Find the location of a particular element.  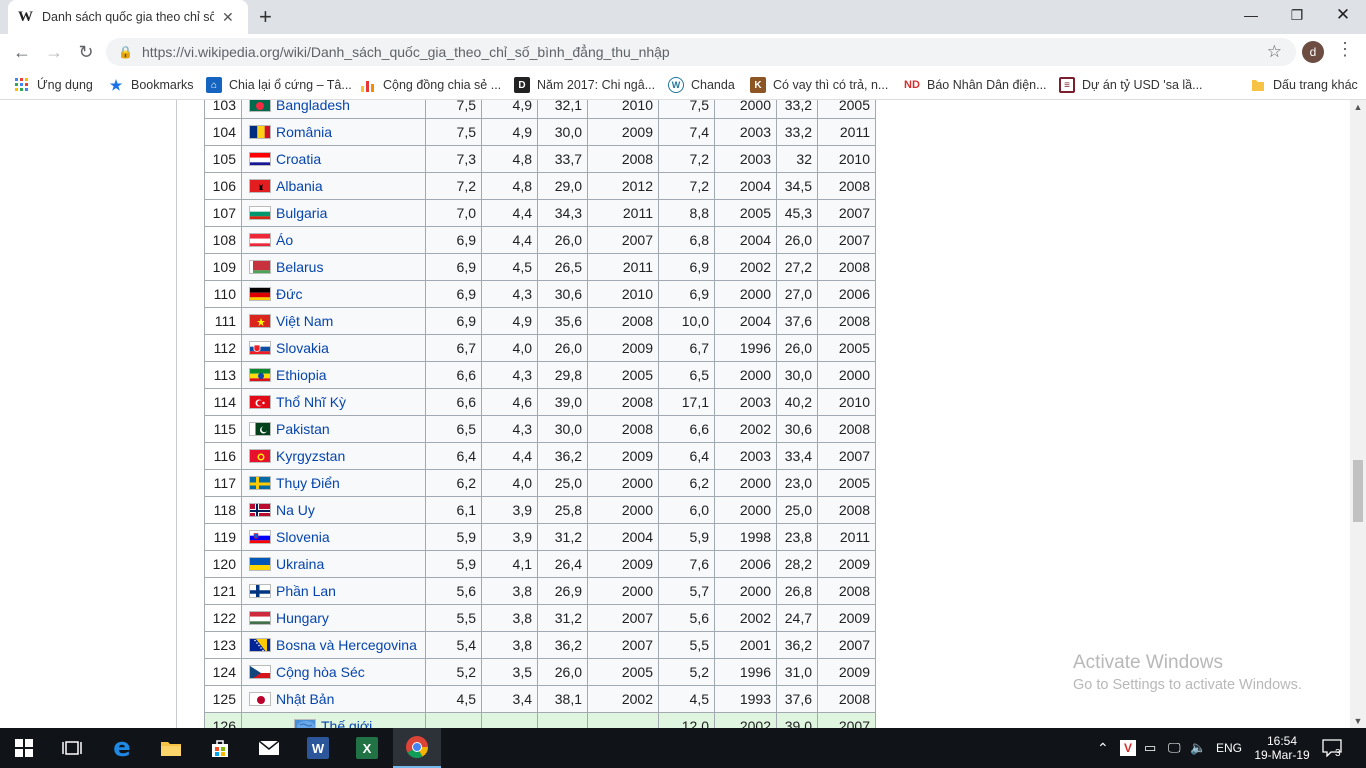

value-cell-v2: 3,5 is located at coordinates (509, 672).